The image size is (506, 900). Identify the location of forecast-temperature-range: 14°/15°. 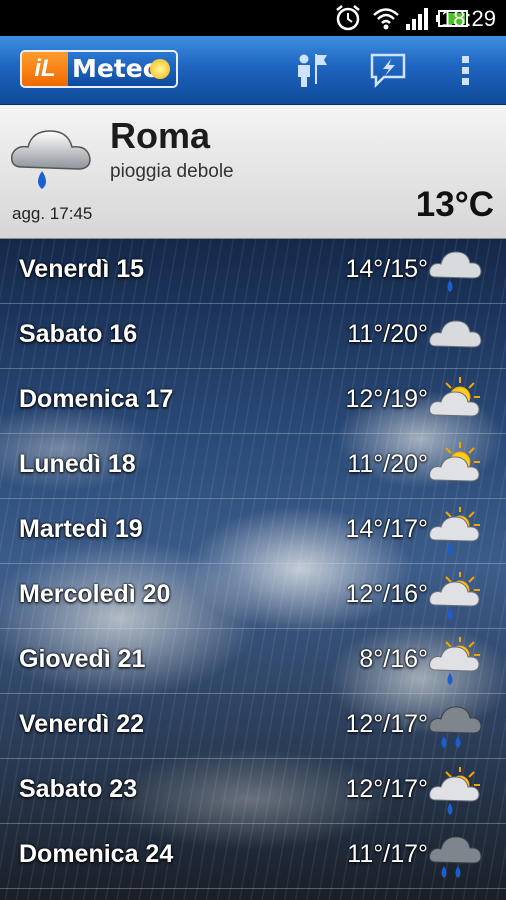
(386, 269).